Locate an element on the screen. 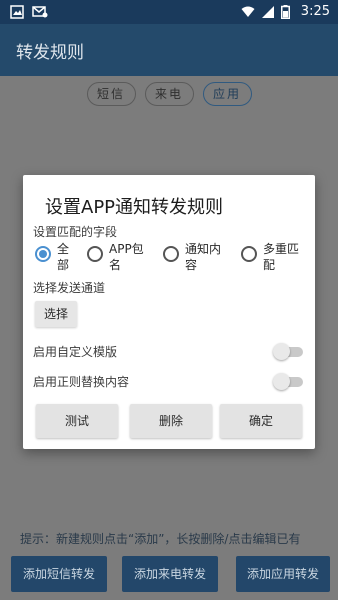 This screenshot has width=338, height=600. dialog-title: 设置APP通知转发规则 is located at coordinates (134, 207).